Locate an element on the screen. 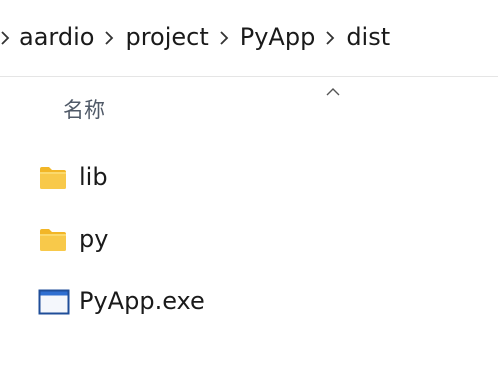  breadcrumb-item-aardio: aardio is located at coordinates (56, 38).